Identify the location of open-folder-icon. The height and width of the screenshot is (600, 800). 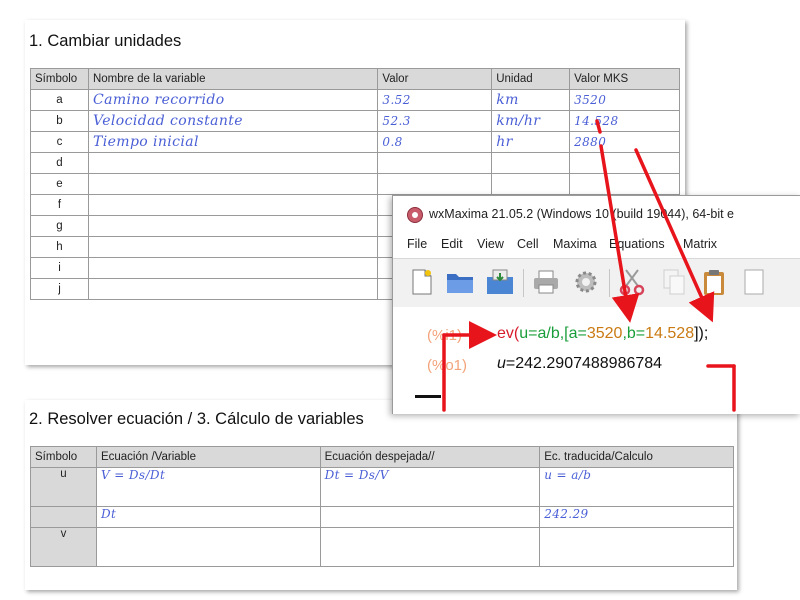
(460, 282).